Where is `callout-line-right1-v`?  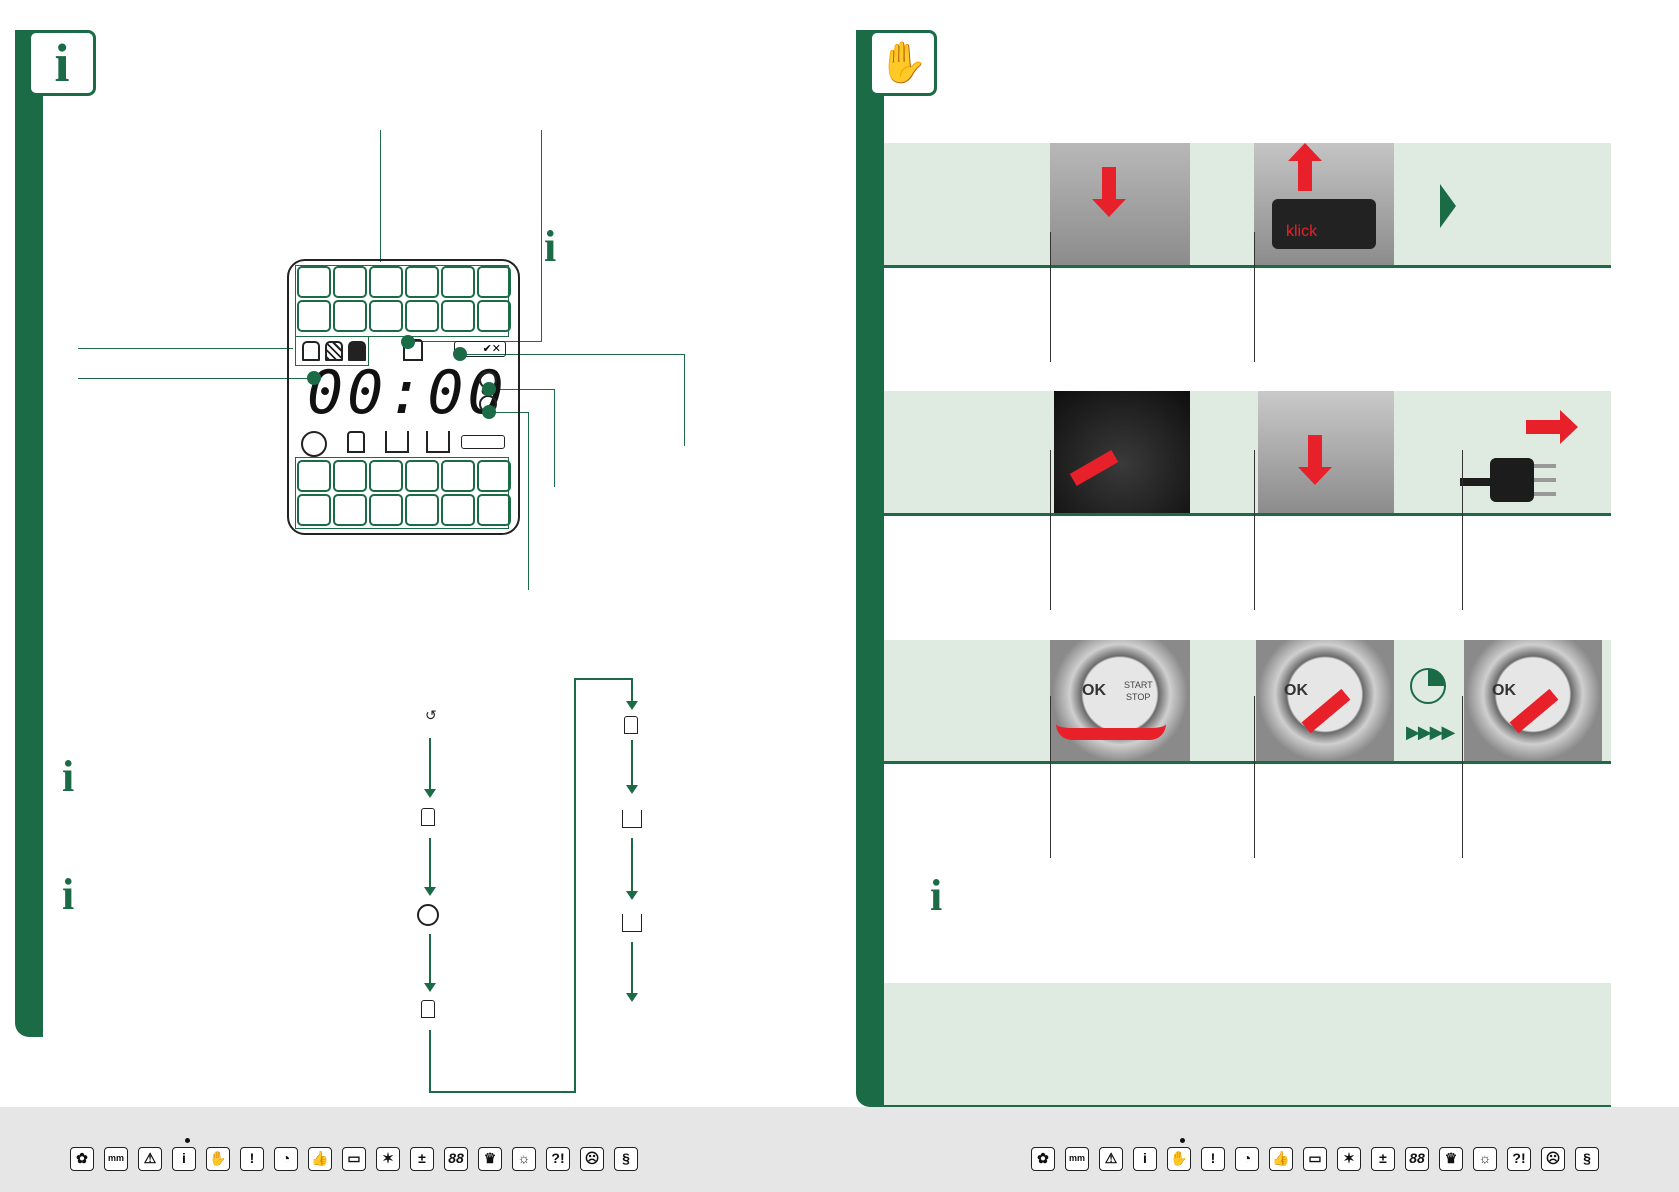 callout-line-right1-v is located at coordinates (684, 400).